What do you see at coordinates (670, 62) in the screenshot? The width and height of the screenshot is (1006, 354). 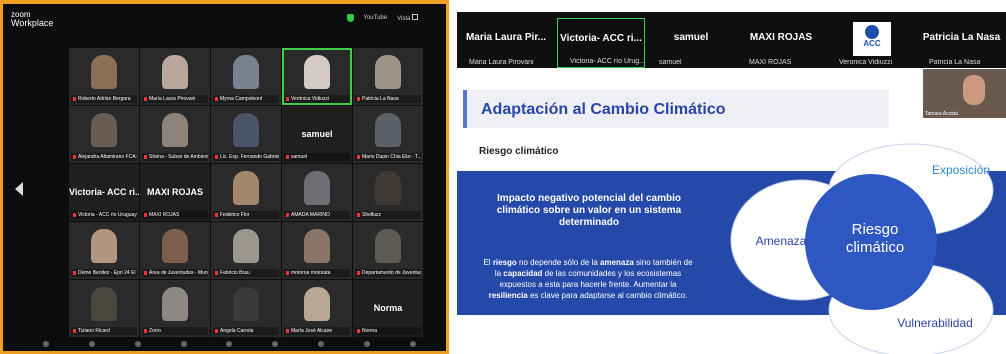 I see `strip-participant-name: samuel` at bounding box center [670, 62].